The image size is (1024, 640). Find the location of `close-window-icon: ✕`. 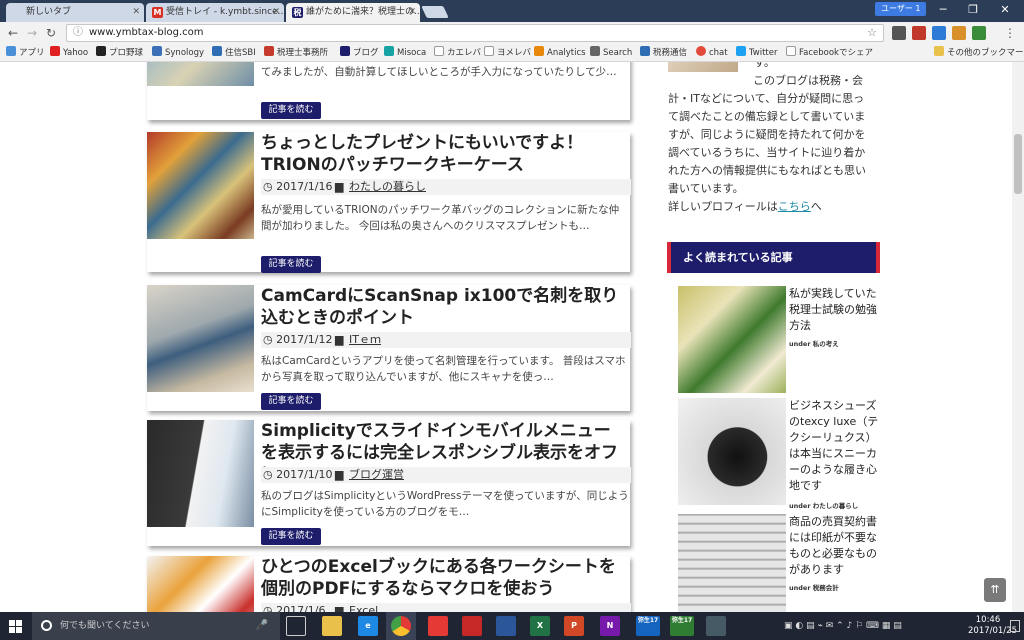

close-window-icon: ✕ is located at coordinates (1005, 10).